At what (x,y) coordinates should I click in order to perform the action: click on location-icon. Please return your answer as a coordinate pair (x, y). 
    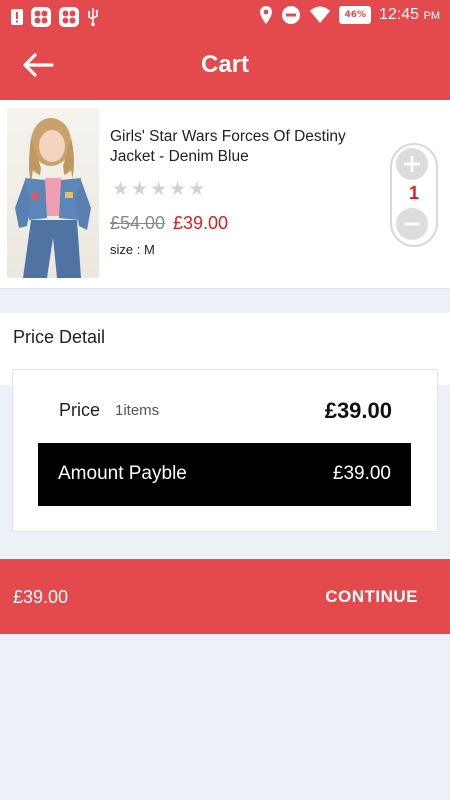
    Looking at the image, I should click on (266, 15).